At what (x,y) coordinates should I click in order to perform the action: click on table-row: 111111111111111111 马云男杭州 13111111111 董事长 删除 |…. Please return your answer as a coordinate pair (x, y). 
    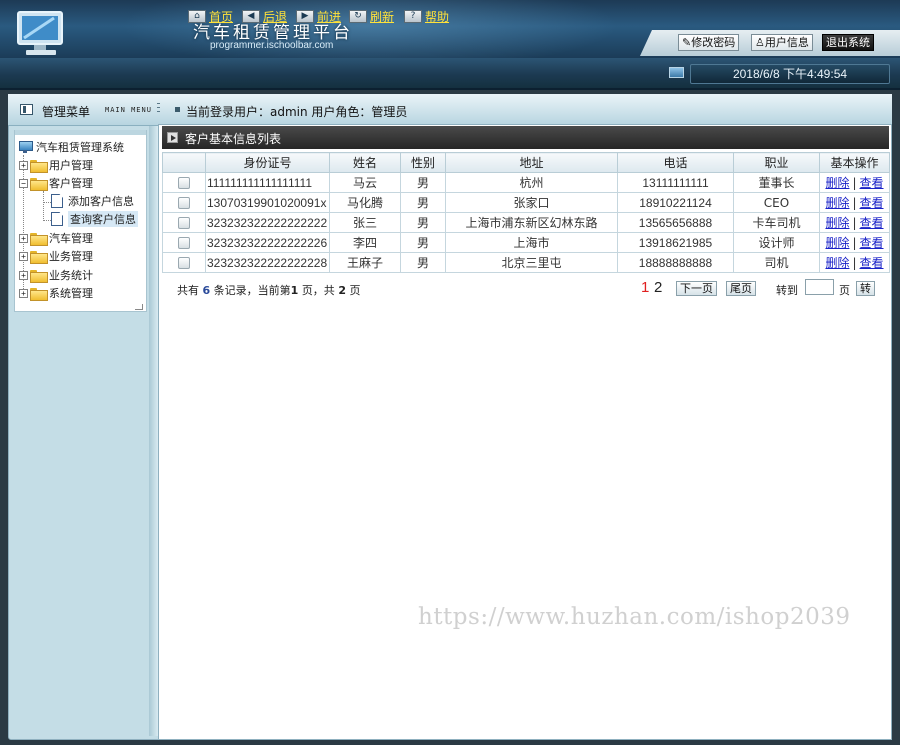
    Looking at the image, I should click on (526, 182).